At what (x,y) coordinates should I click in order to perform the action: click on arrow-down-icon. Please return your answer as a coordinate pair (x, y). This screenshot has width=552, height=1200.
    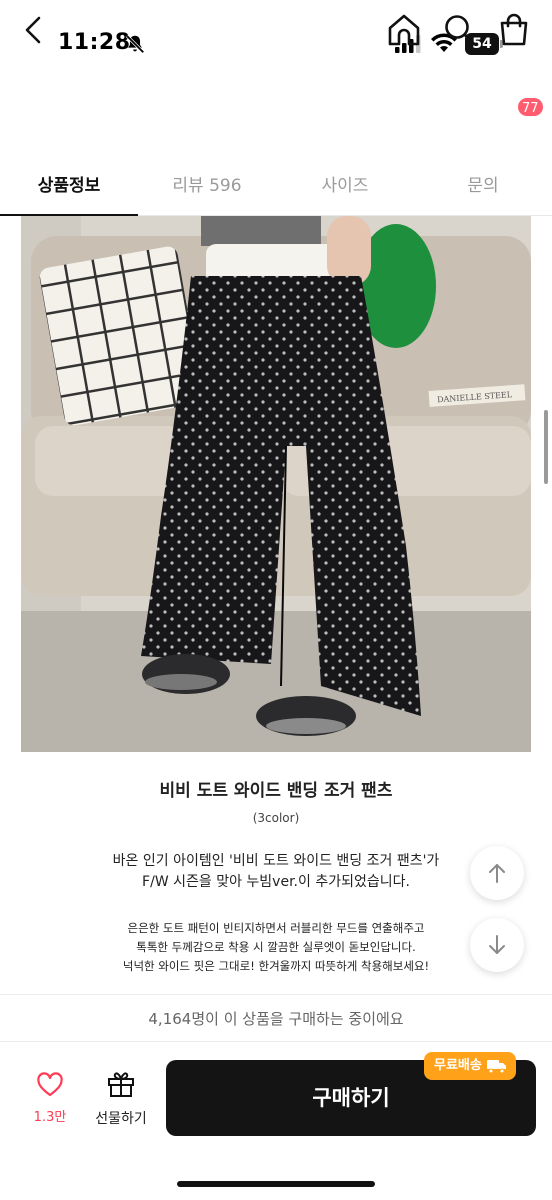
    Looking at the image, I should click on (497, 944).